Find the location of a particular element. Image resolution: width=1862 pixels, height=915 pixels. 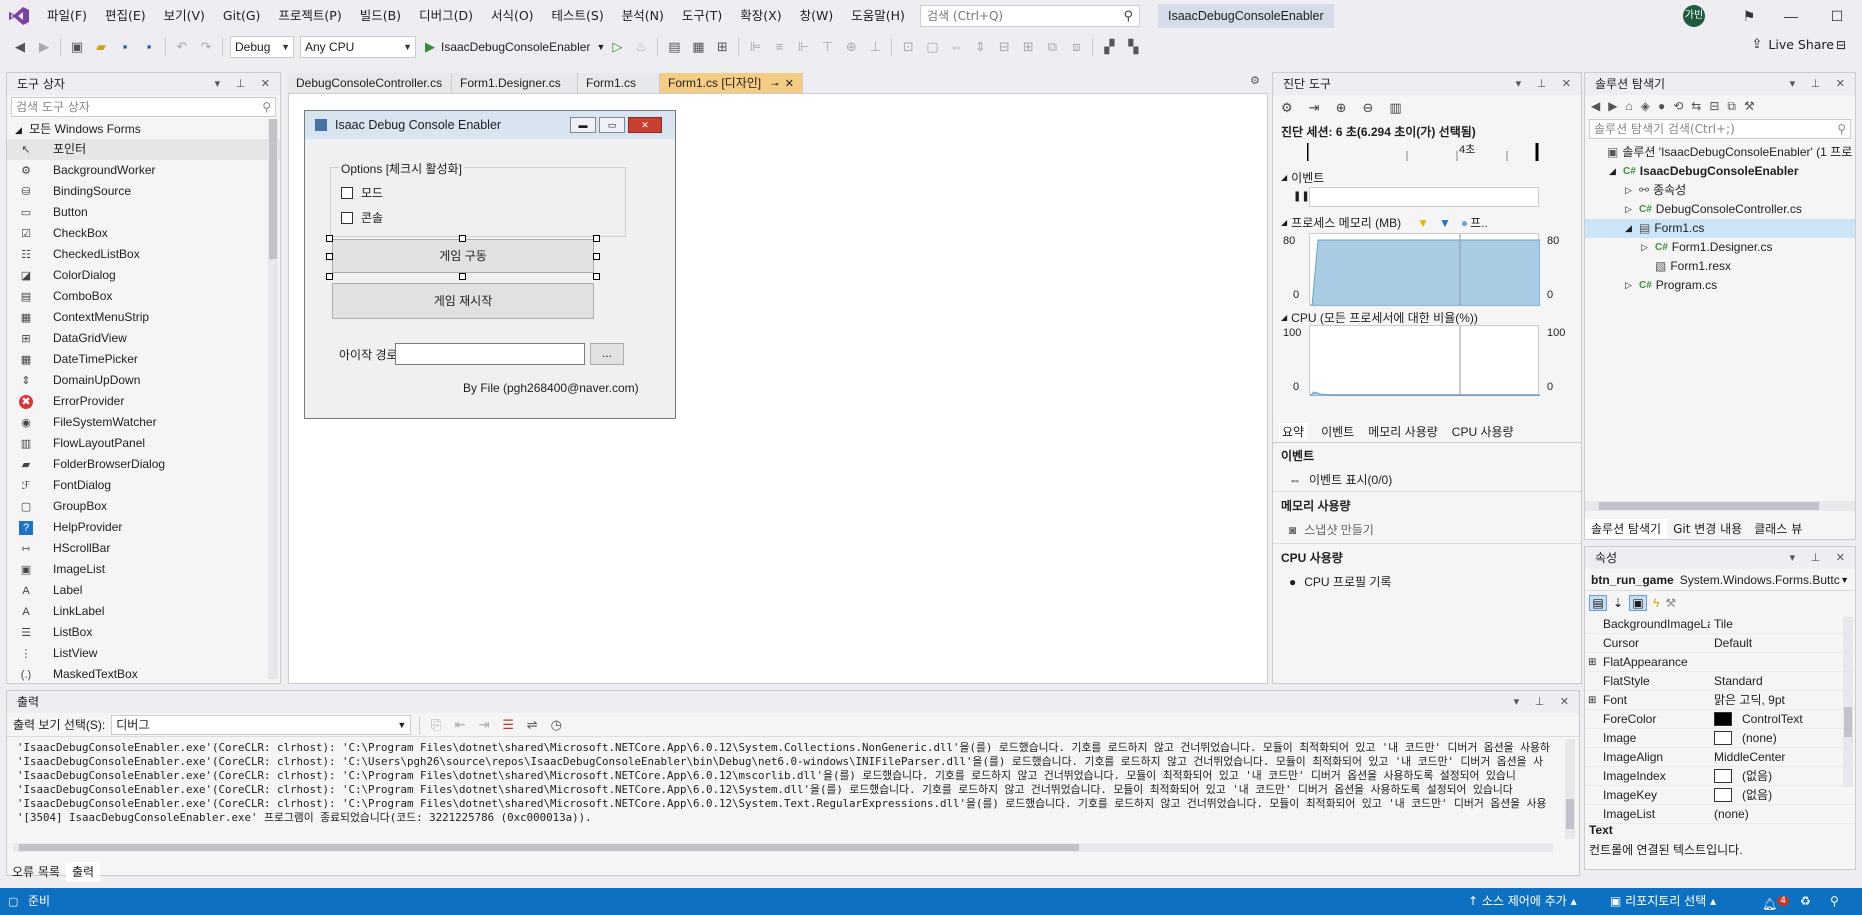

toolbox-item: ▣ ImageList is located at coordinates (143, 569).